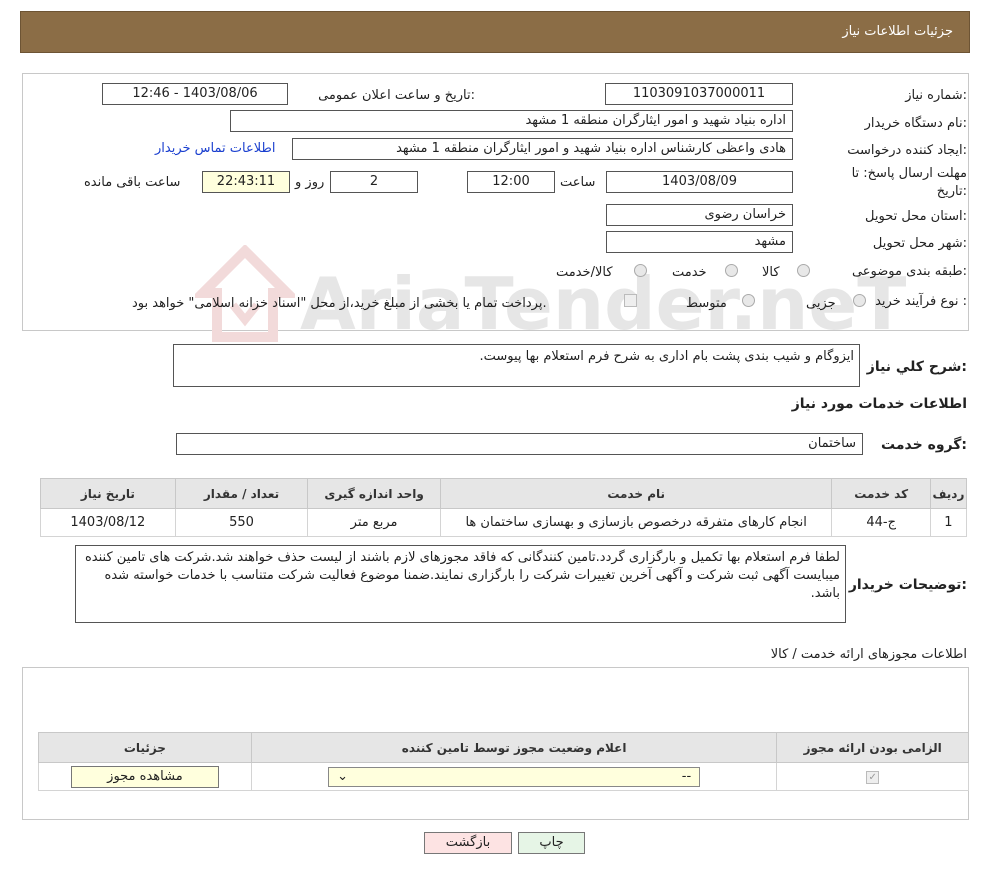  Describe the element at coordinates (748, 300) in the screenshot. I see `purchase-radio-medium` at that location.